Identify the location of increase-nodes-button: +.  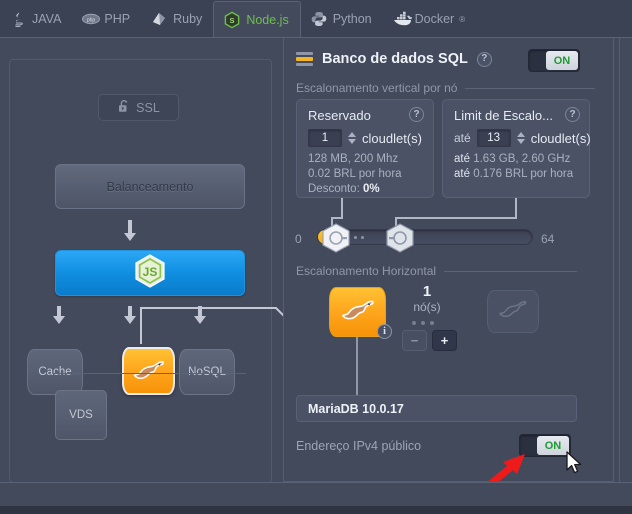
(444, 340).